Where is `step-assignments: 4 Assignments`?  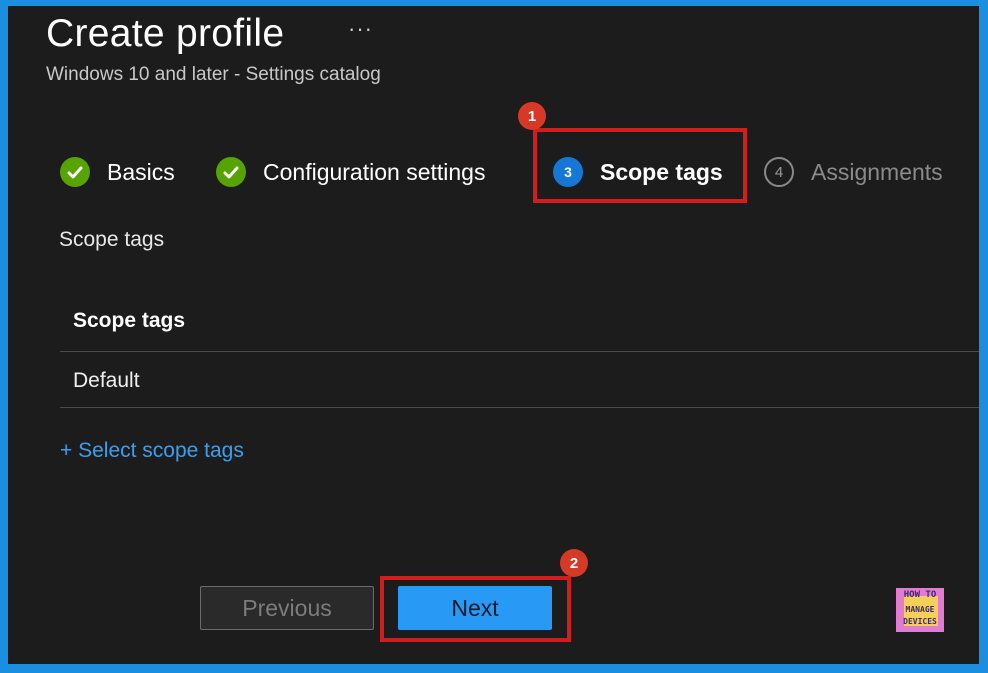
step-assignments: 4 Assignments is located at coordinates (853, 172).